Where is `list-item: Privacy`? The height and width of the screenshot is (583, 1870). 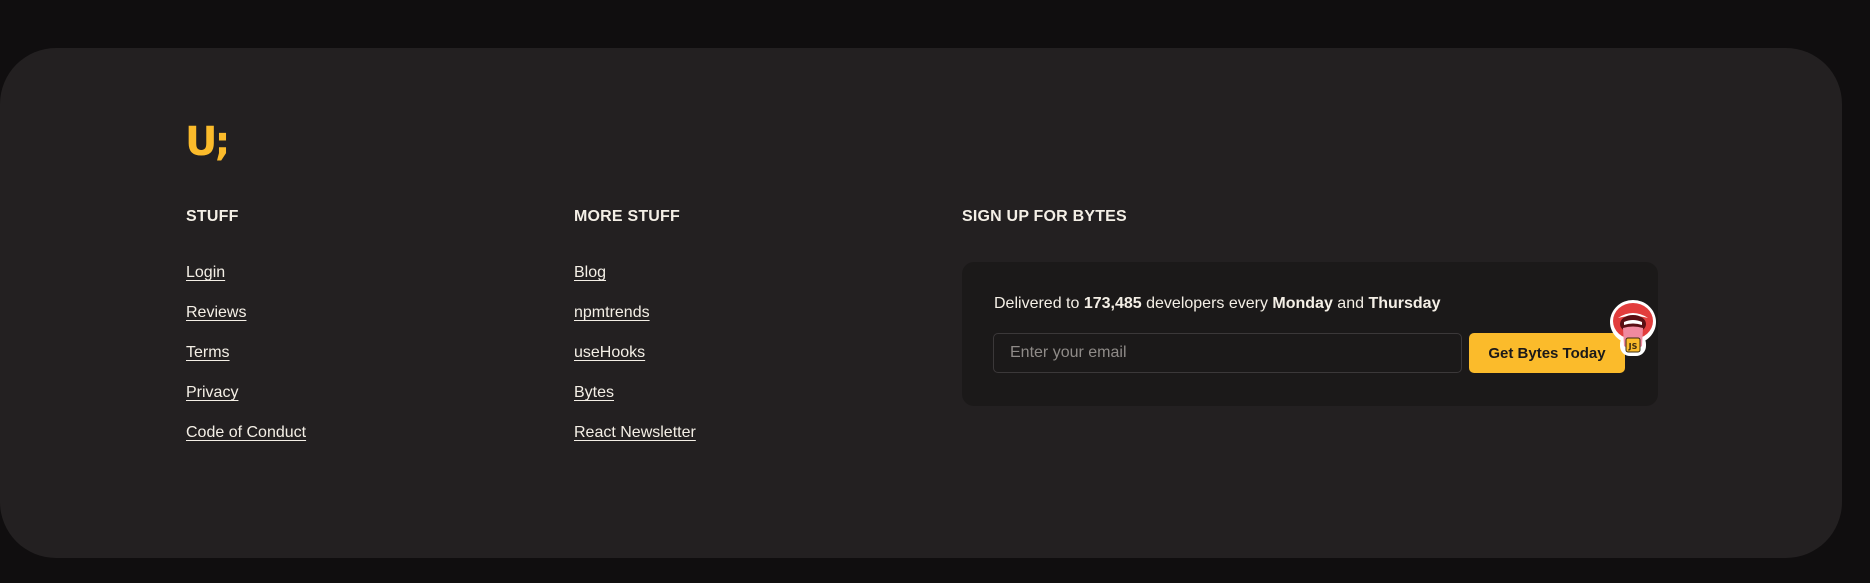 list-item: Privacy is located at coordinates (246, 403).